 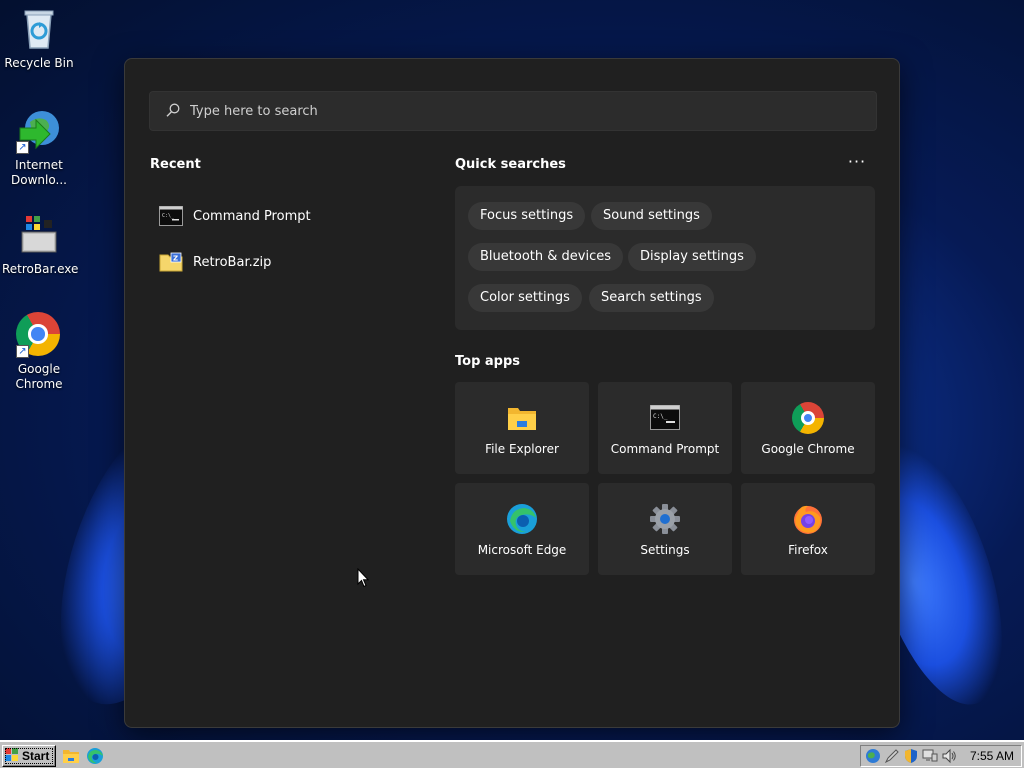 I want to click on recent-item-label: Command Prompt, so click(x=252, y=216).